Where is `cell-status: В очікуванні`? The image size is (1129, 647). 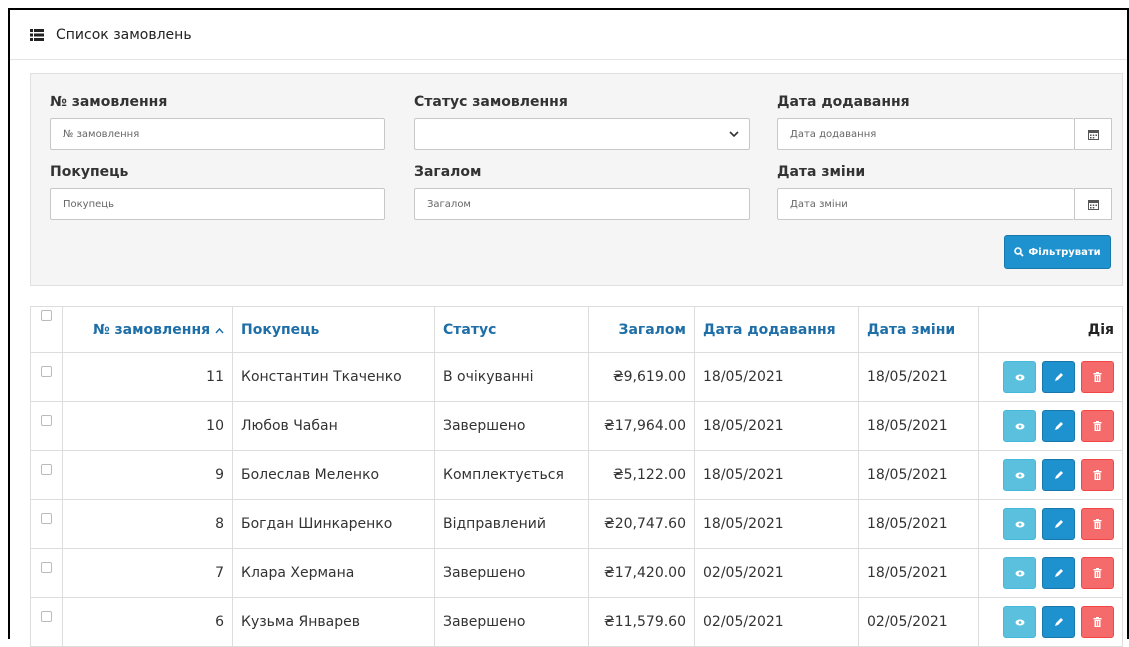 cell-status: В очікуванні is located at coordinates (511, 377).